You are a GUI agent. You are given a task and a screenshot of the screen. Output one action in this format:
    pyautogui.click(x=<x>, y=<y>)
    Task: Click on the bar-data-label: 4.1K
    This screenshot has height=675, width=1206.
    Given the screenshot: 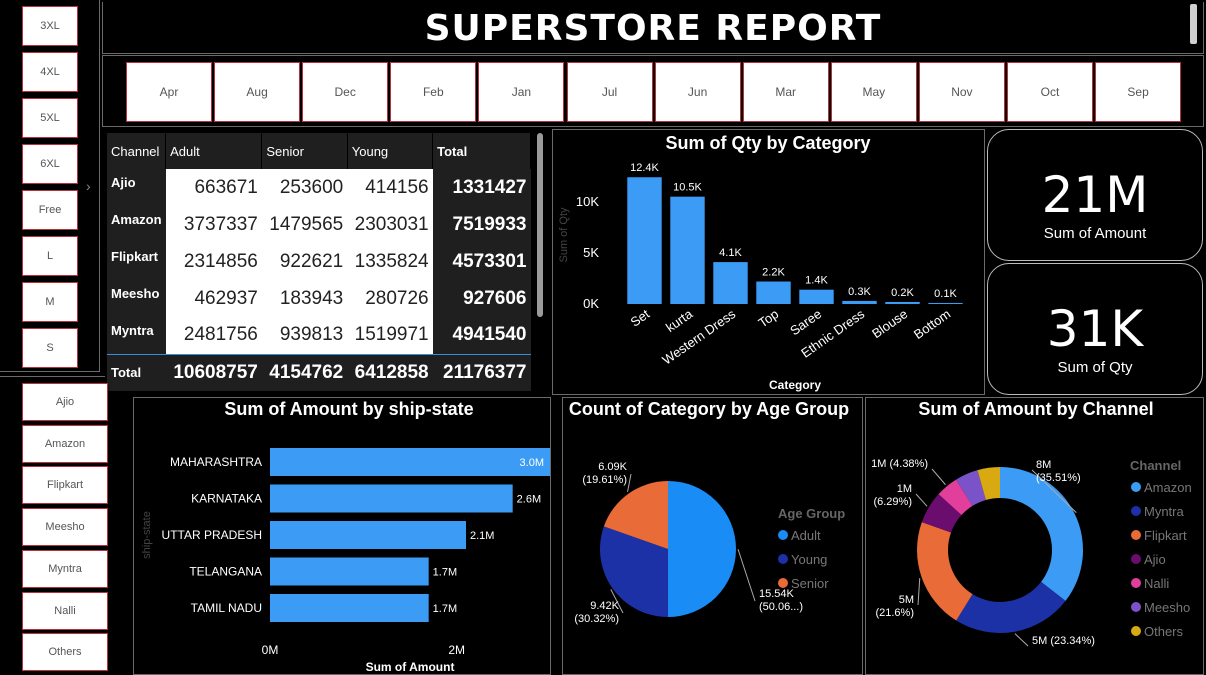 What is the action you would take?
    pyautogui.click(x=730, y=253)
    